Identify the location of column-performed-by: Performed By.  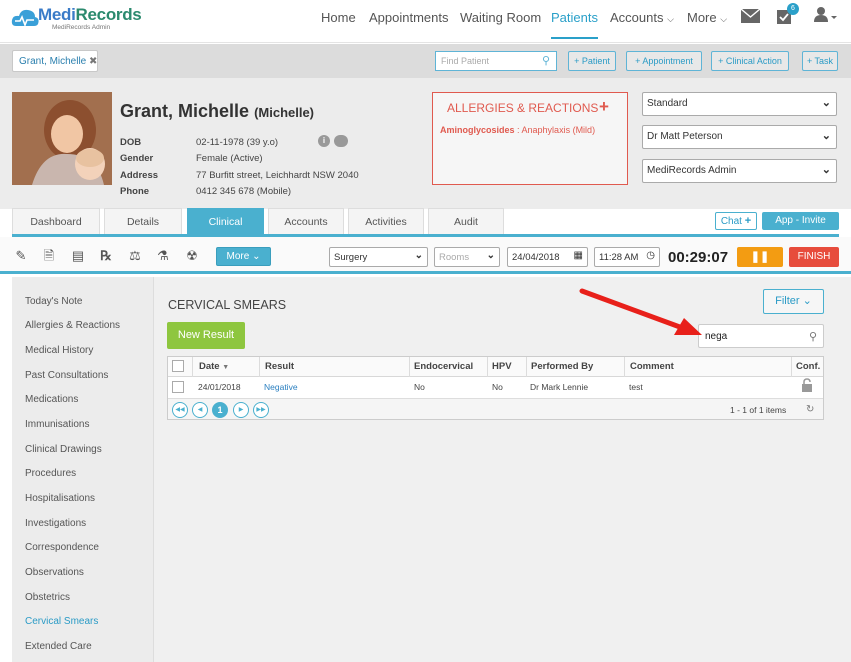
(562, 366).